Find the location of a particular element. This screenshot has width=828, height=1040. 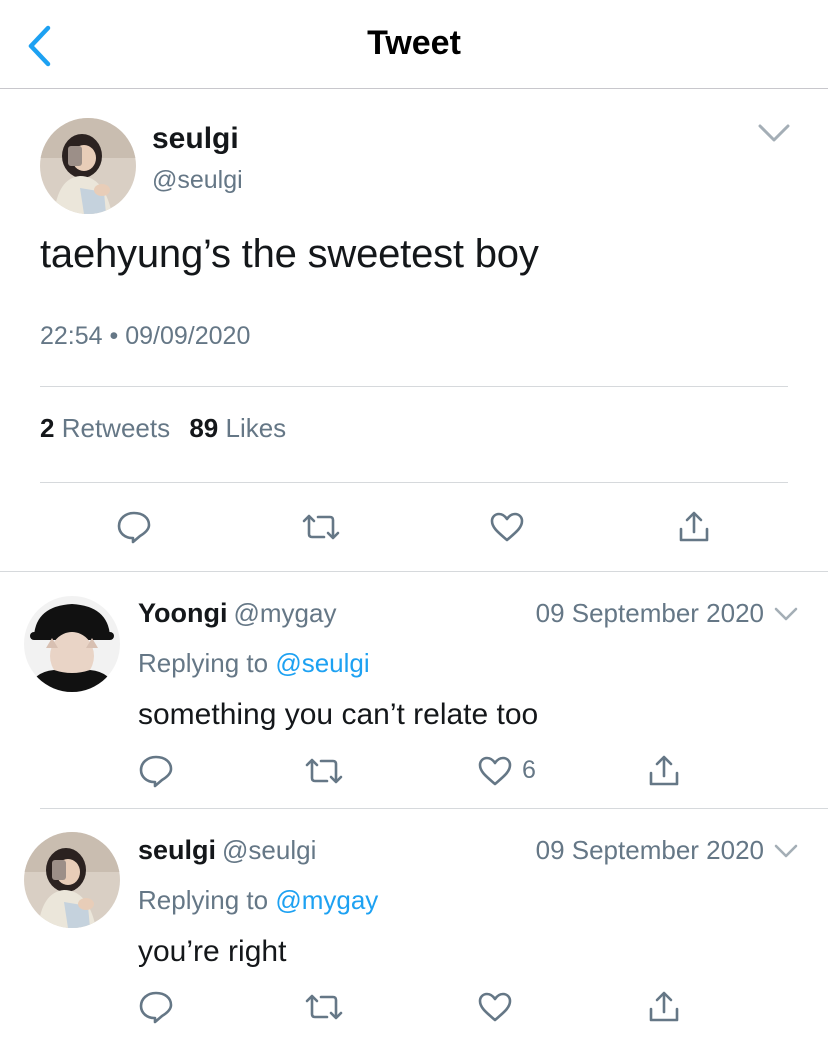

reply-author: seulgi @seulgi is located at coordinates (227, 850).